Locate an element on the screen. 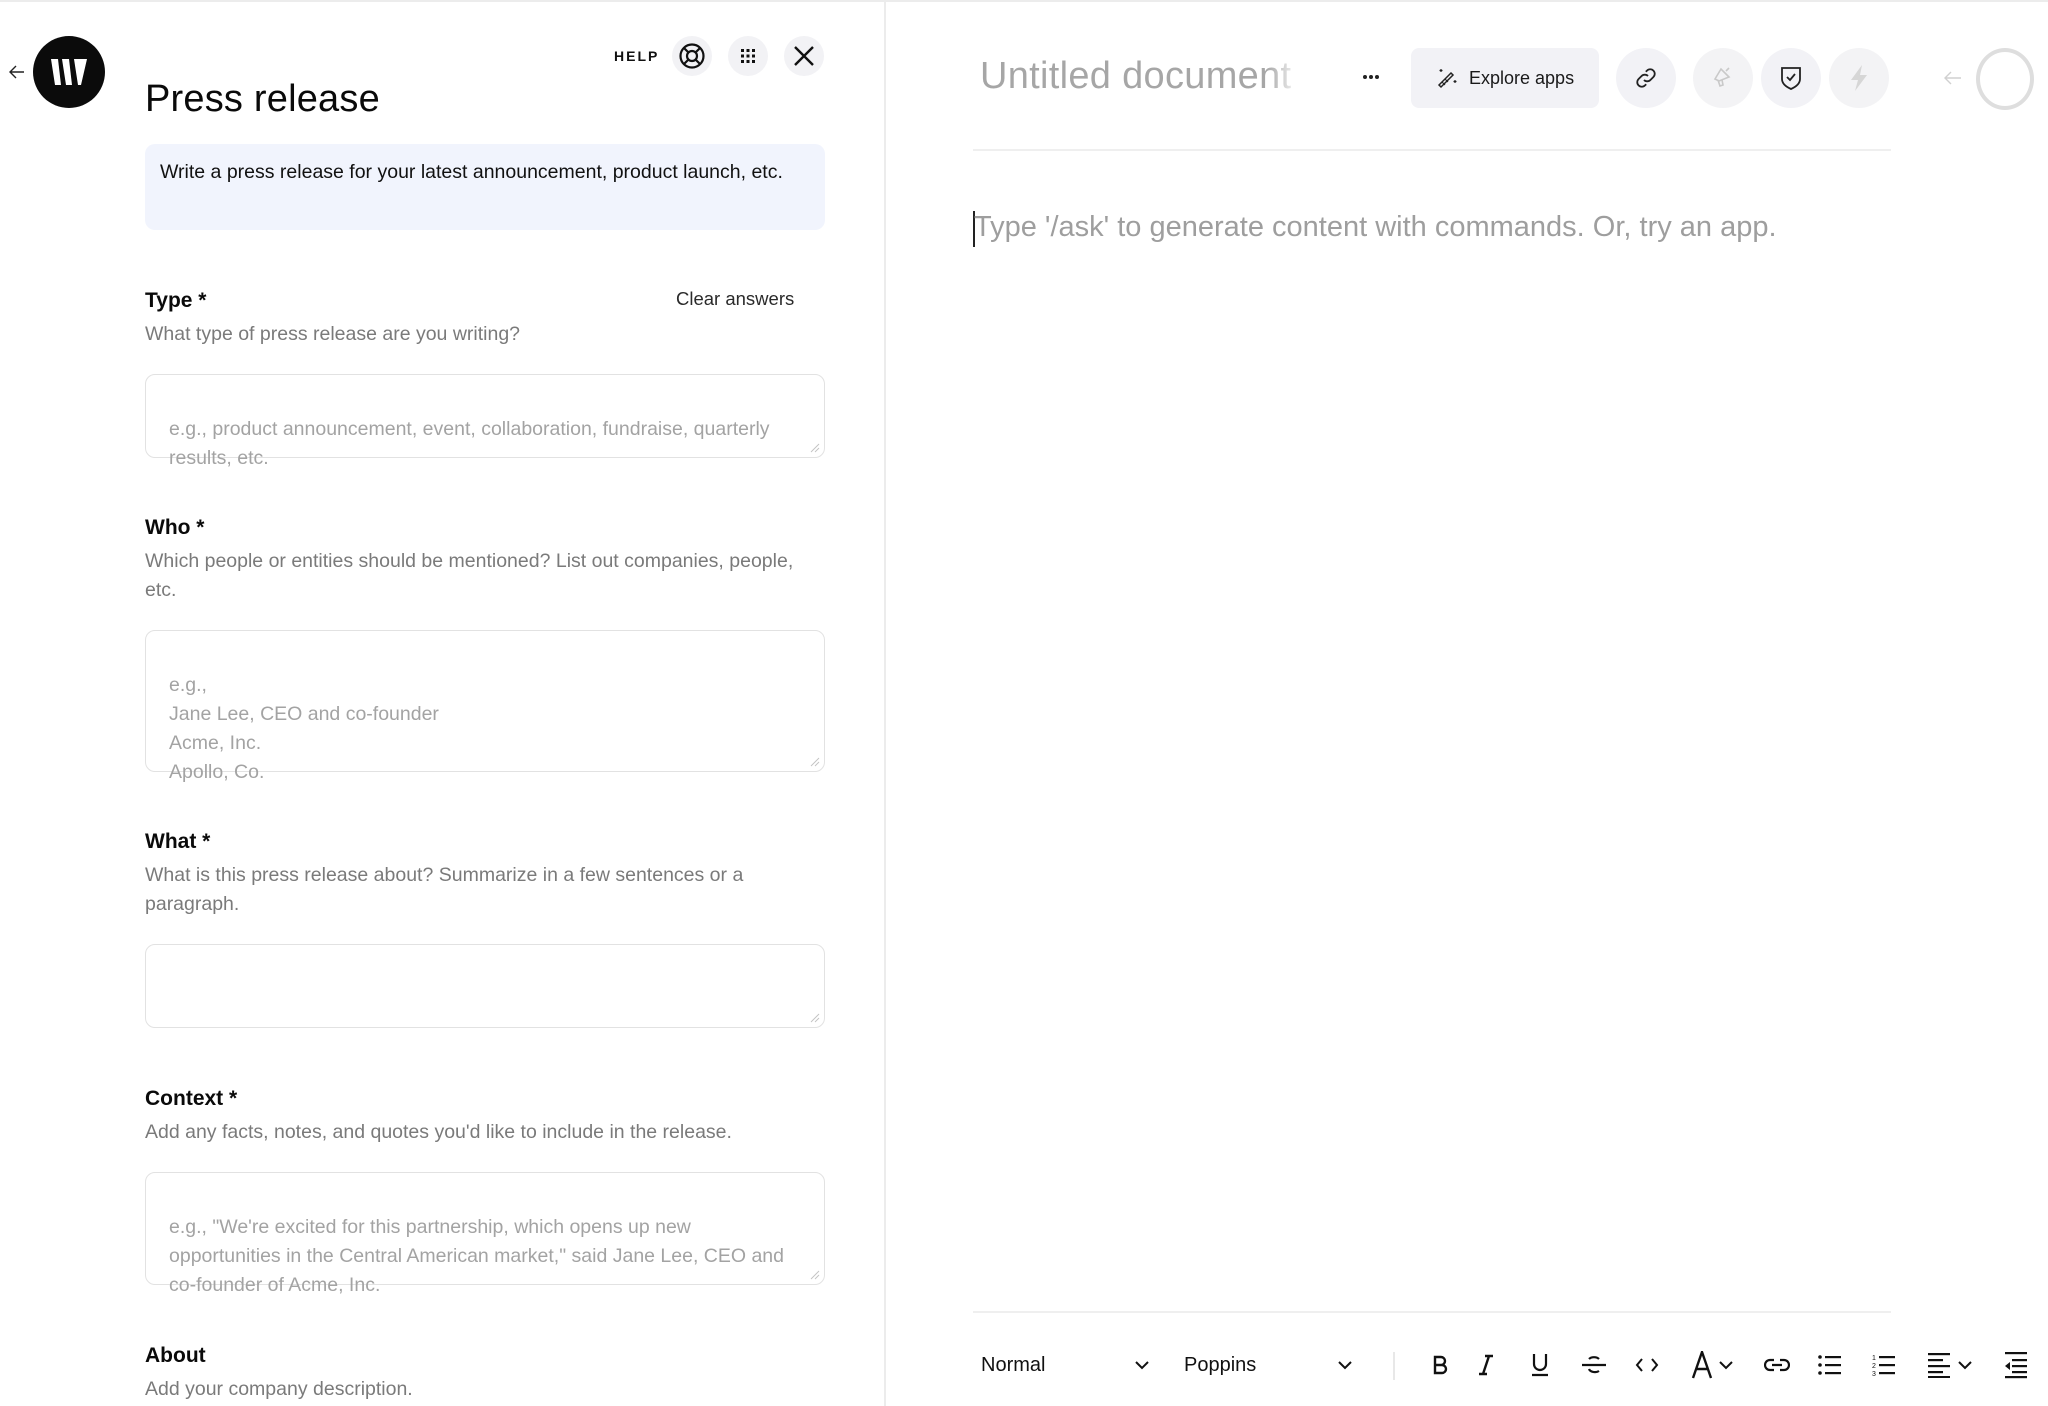 The width and height of the screenshot is (2048, 1406). brand-check-button is located at coordinates (1791, 78).